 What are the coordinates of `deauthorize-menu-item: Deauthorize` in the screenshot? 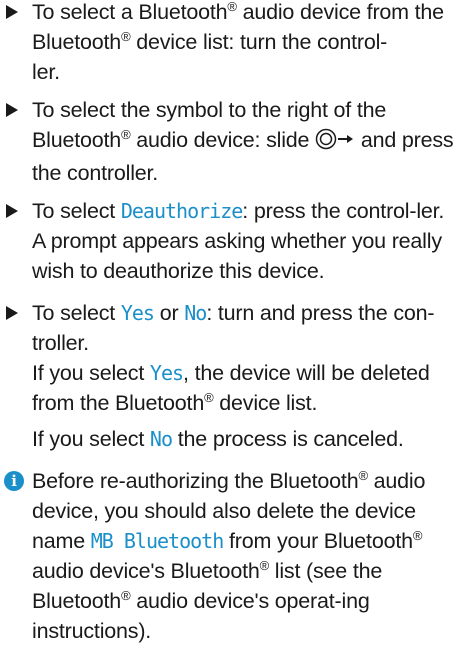 It's located at (181, 211).